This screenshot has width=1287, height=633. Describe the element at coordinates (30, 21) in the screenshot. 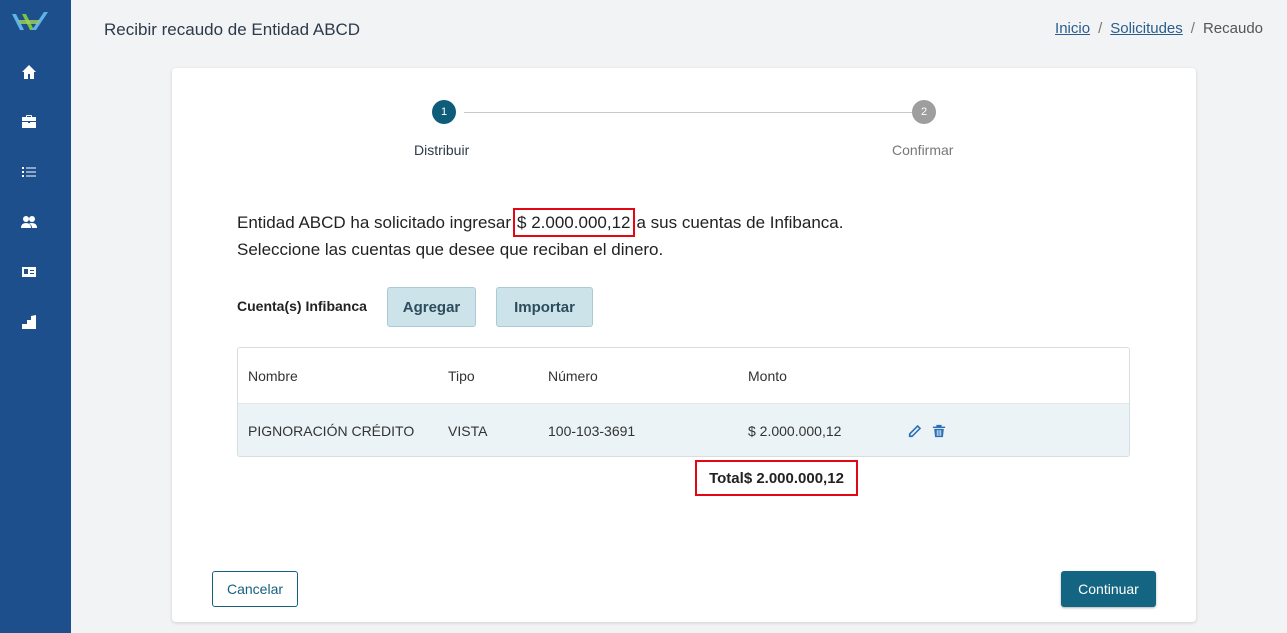

I see `logo-icon` at that location.